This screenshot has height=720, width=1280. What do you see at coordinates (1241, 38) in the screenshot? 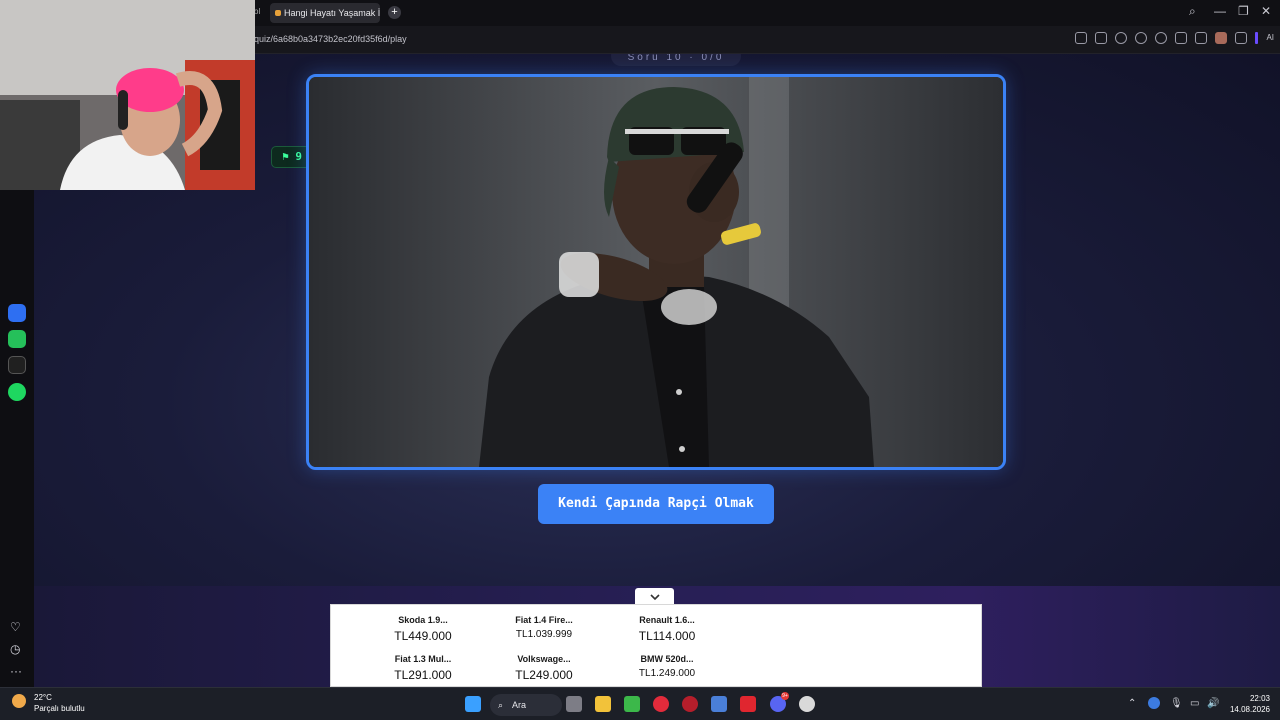
I see `extensions-icon` at bounding box center [1241, 38].